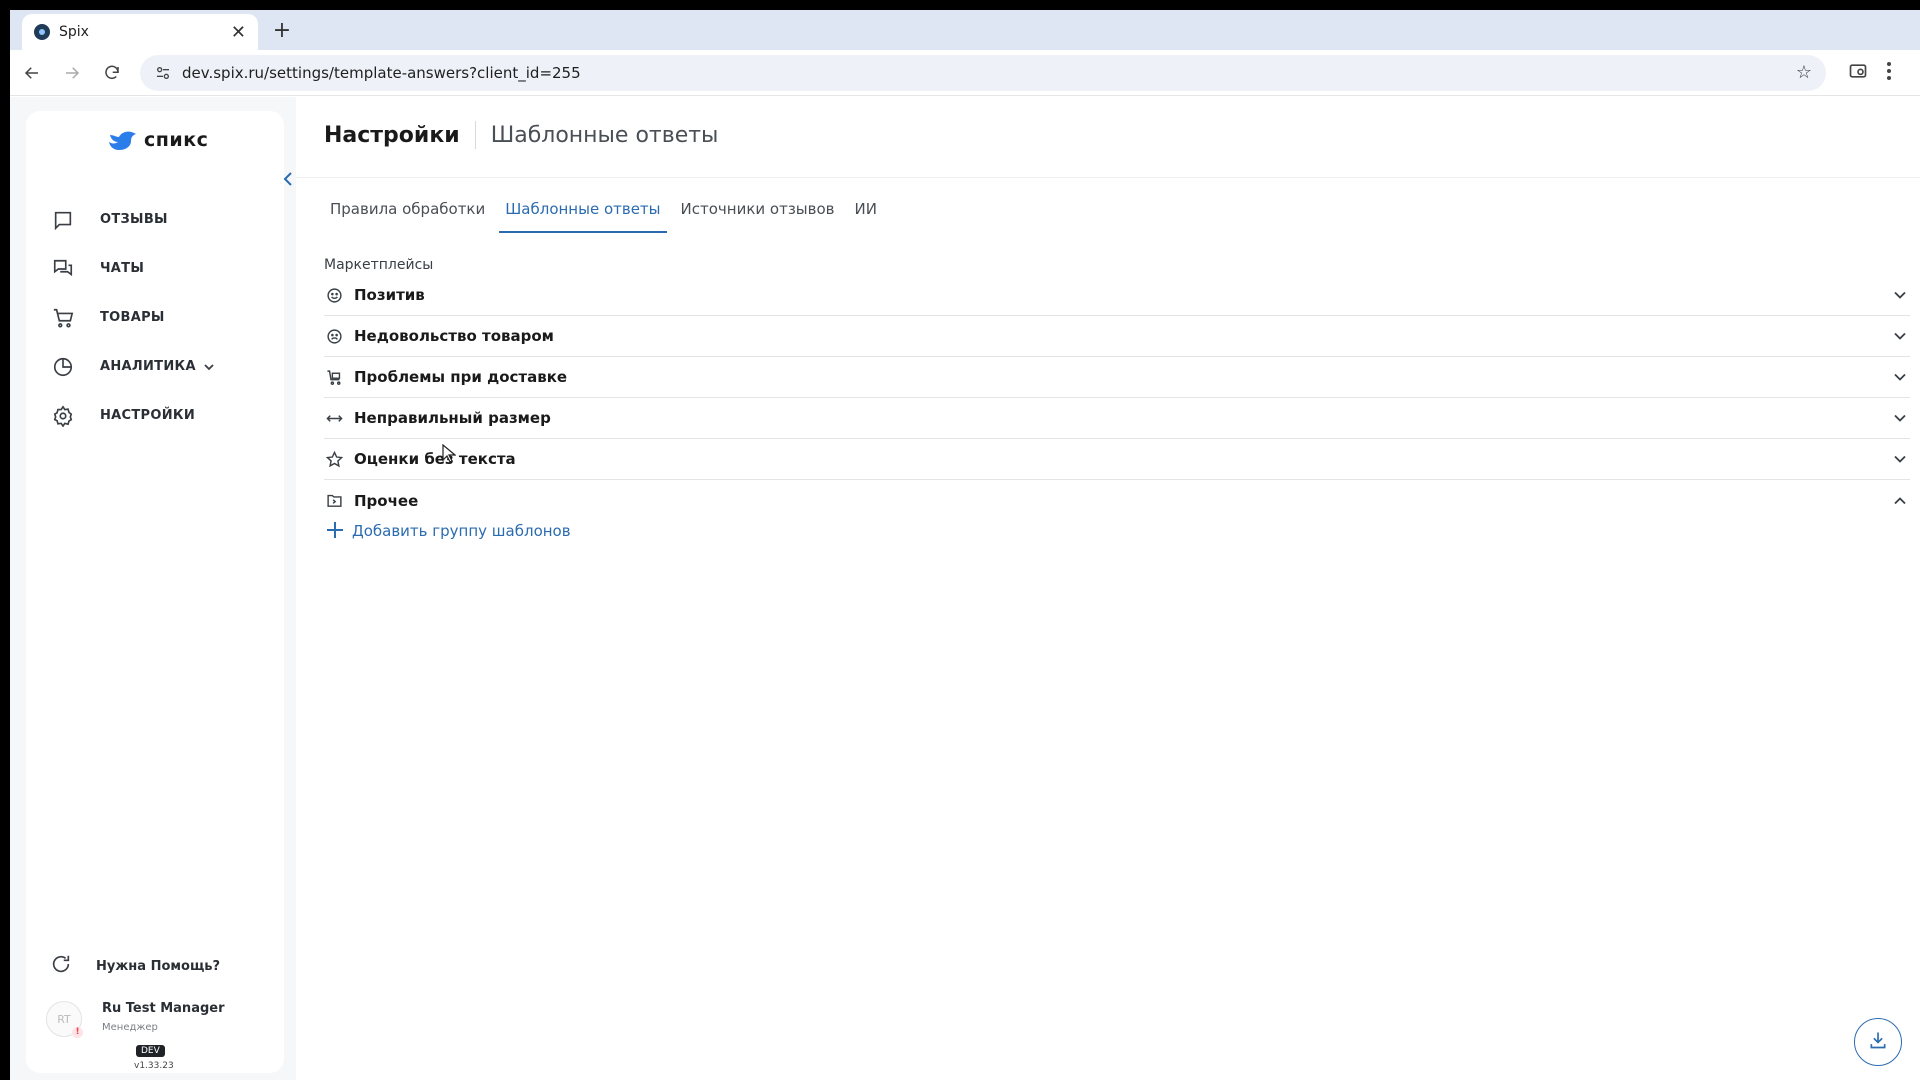 This screenshot has width=1920, height=1080. What do you see at coordinates (461, 377) in the screenshot?
I see `group-label: Проблемы при доставке` at bounding box center [461, 377].